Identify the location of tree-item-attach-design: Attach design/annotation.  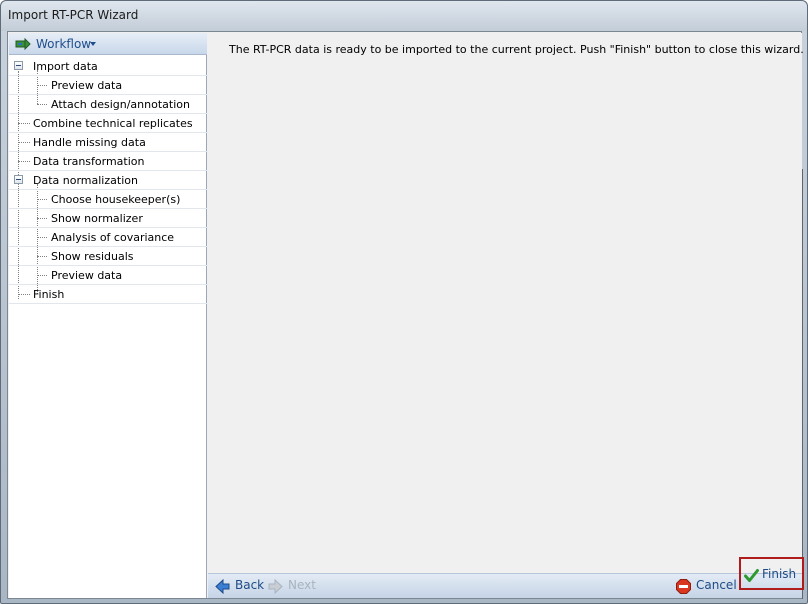
(108, 104).